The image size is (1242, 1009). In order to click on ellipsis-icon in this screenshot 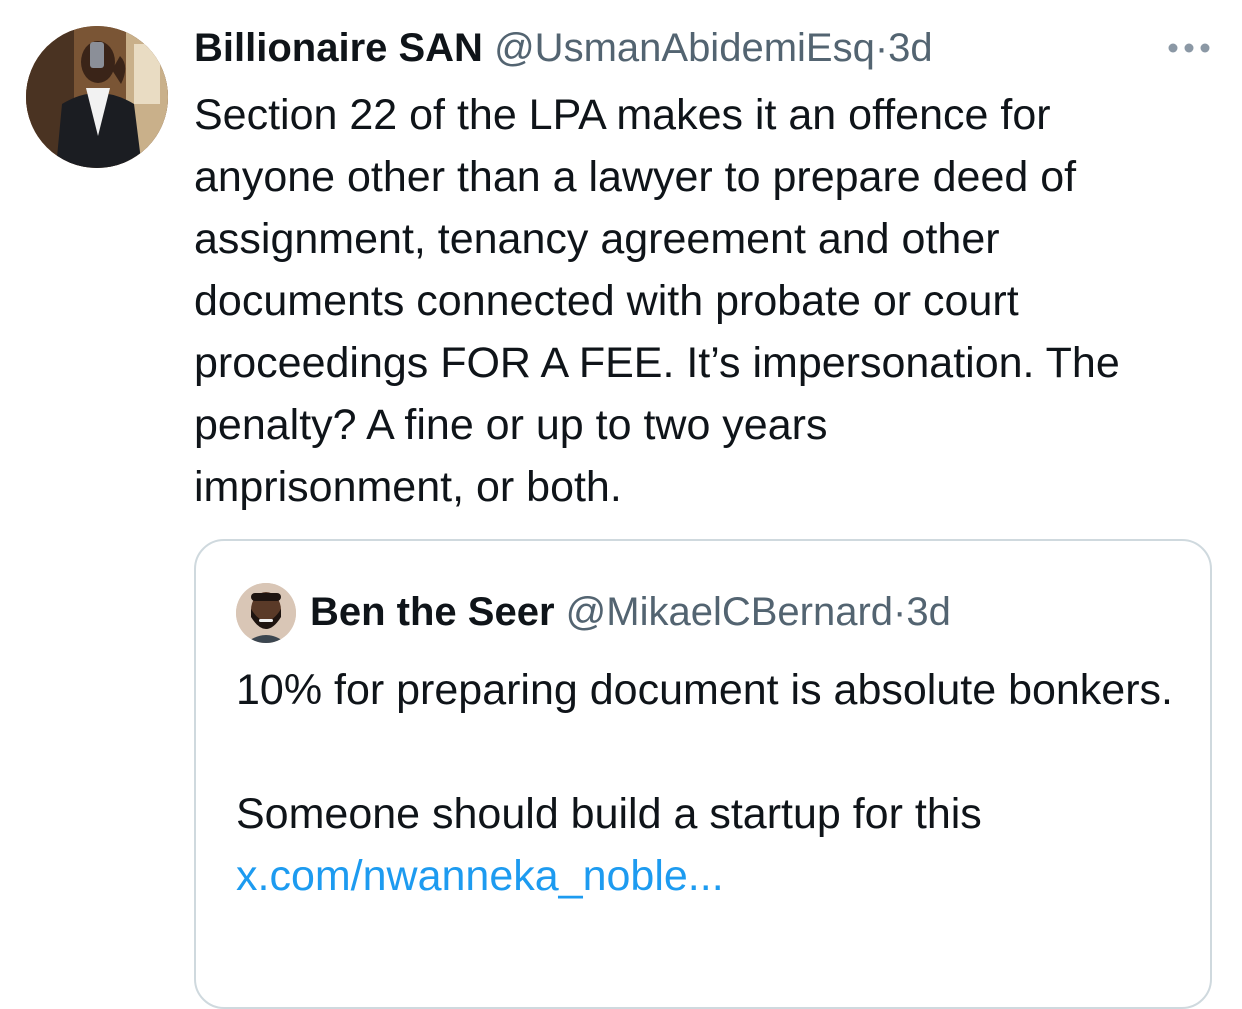, I will do `click(1189, 48)`.